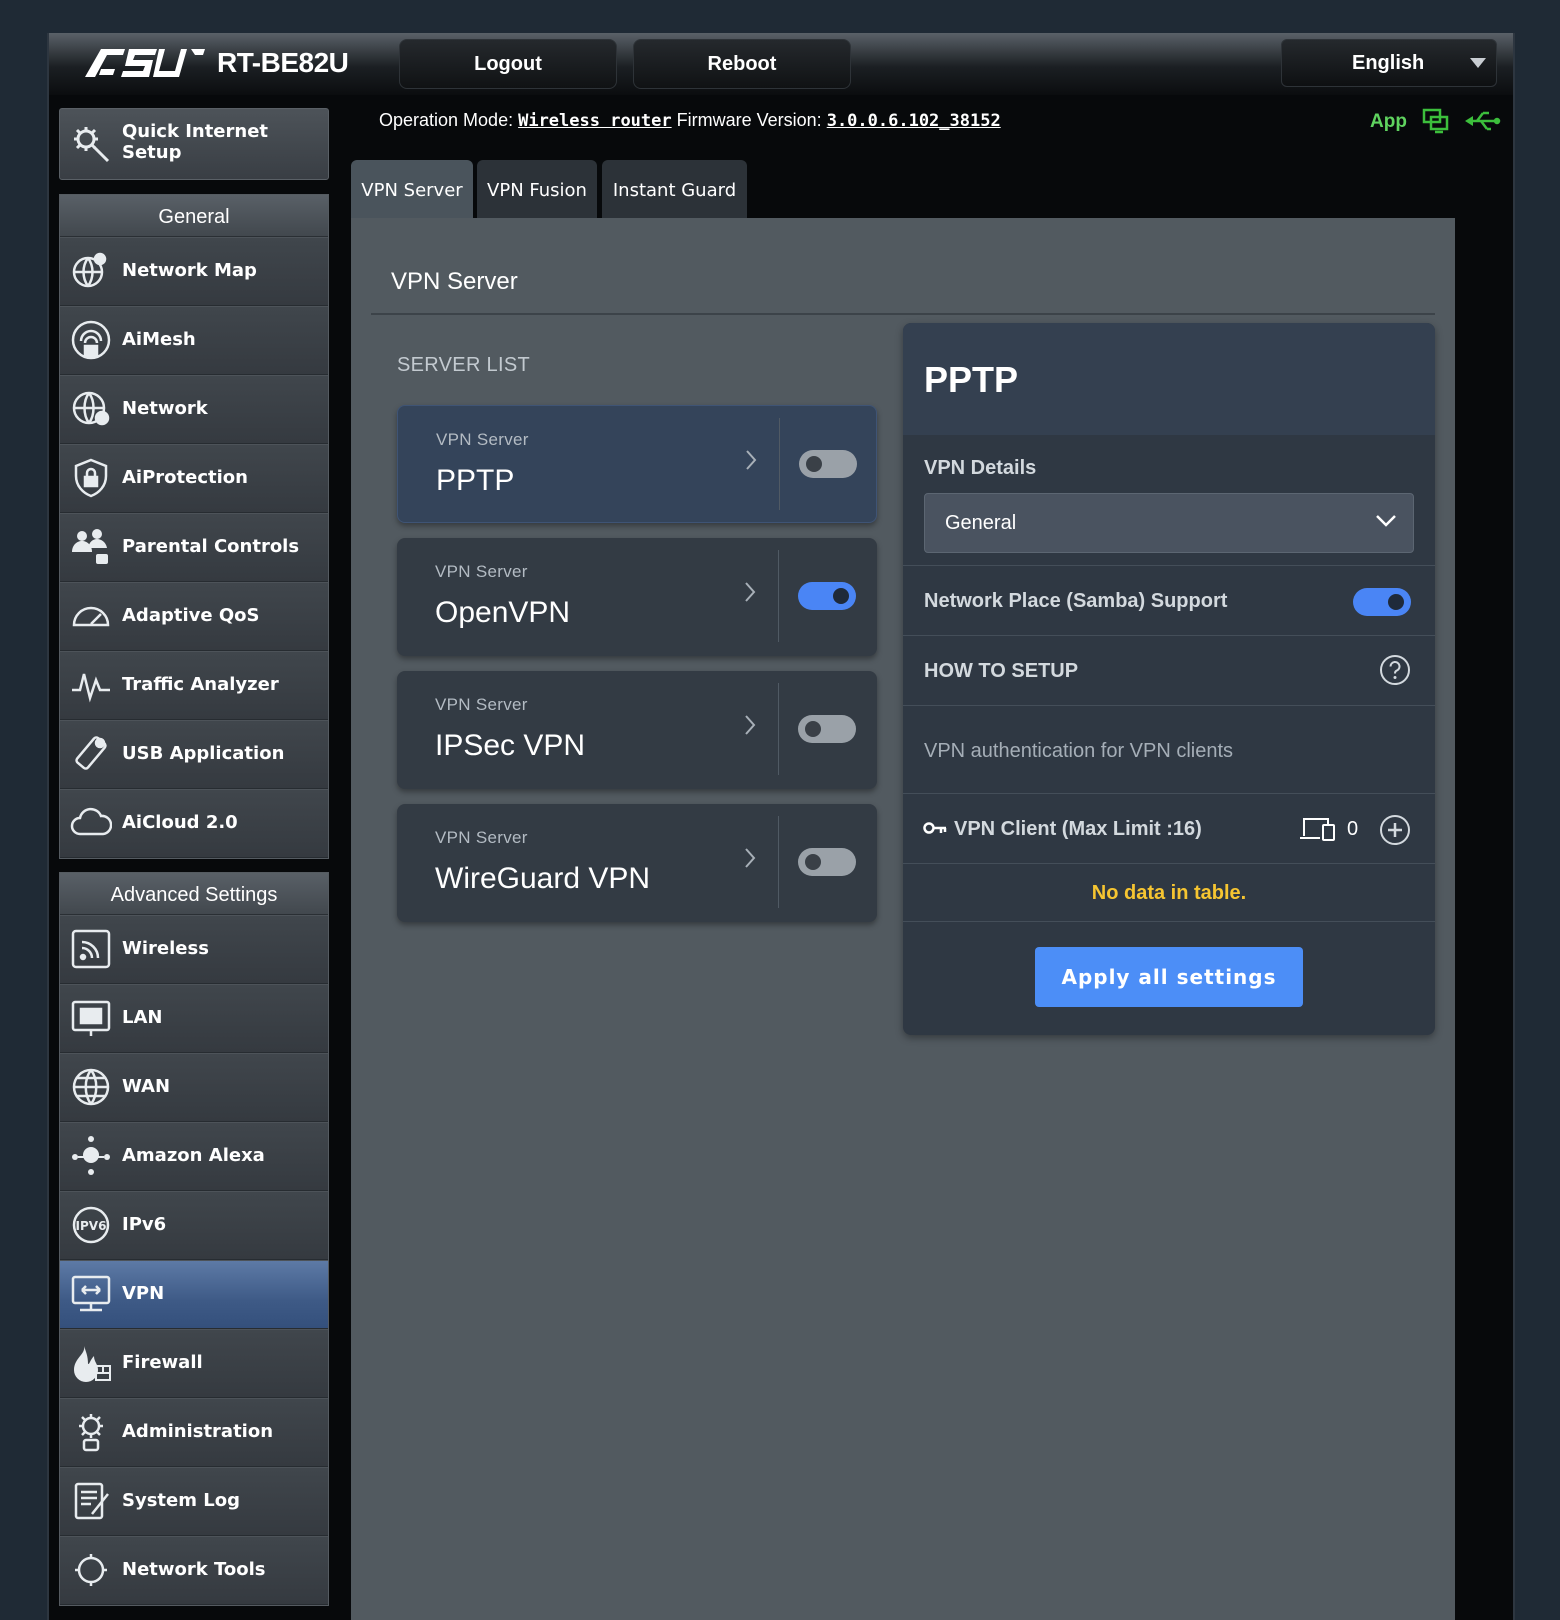  Describe the element at coordinates (412, 190) in the screenshot. I see `tab-vpn-server: VPN Server` at that location.